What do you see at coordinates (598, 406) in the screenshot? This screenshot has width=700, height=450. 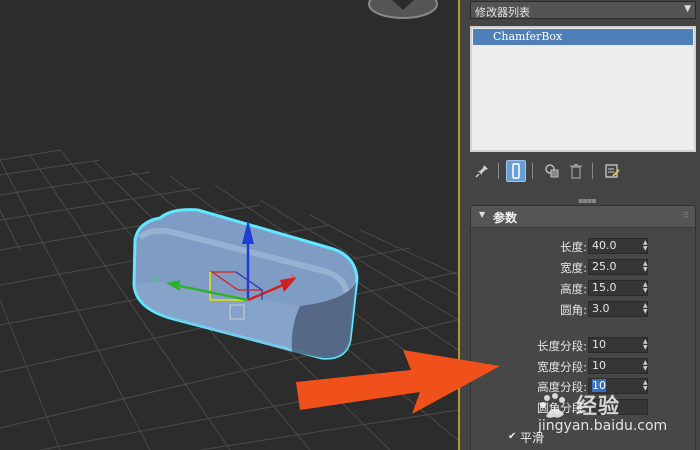 I see `watermark-brand: 经验` at bounding box center [598, 406].